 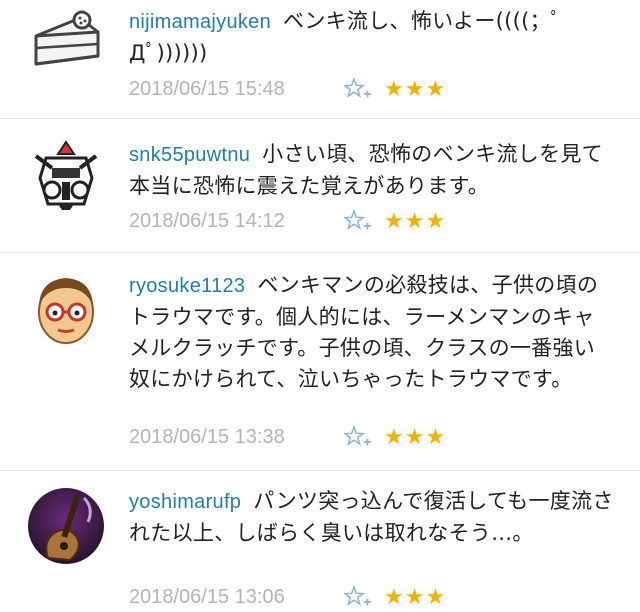 I want to click on cake-slice-icon, so click(x=66, y=44).